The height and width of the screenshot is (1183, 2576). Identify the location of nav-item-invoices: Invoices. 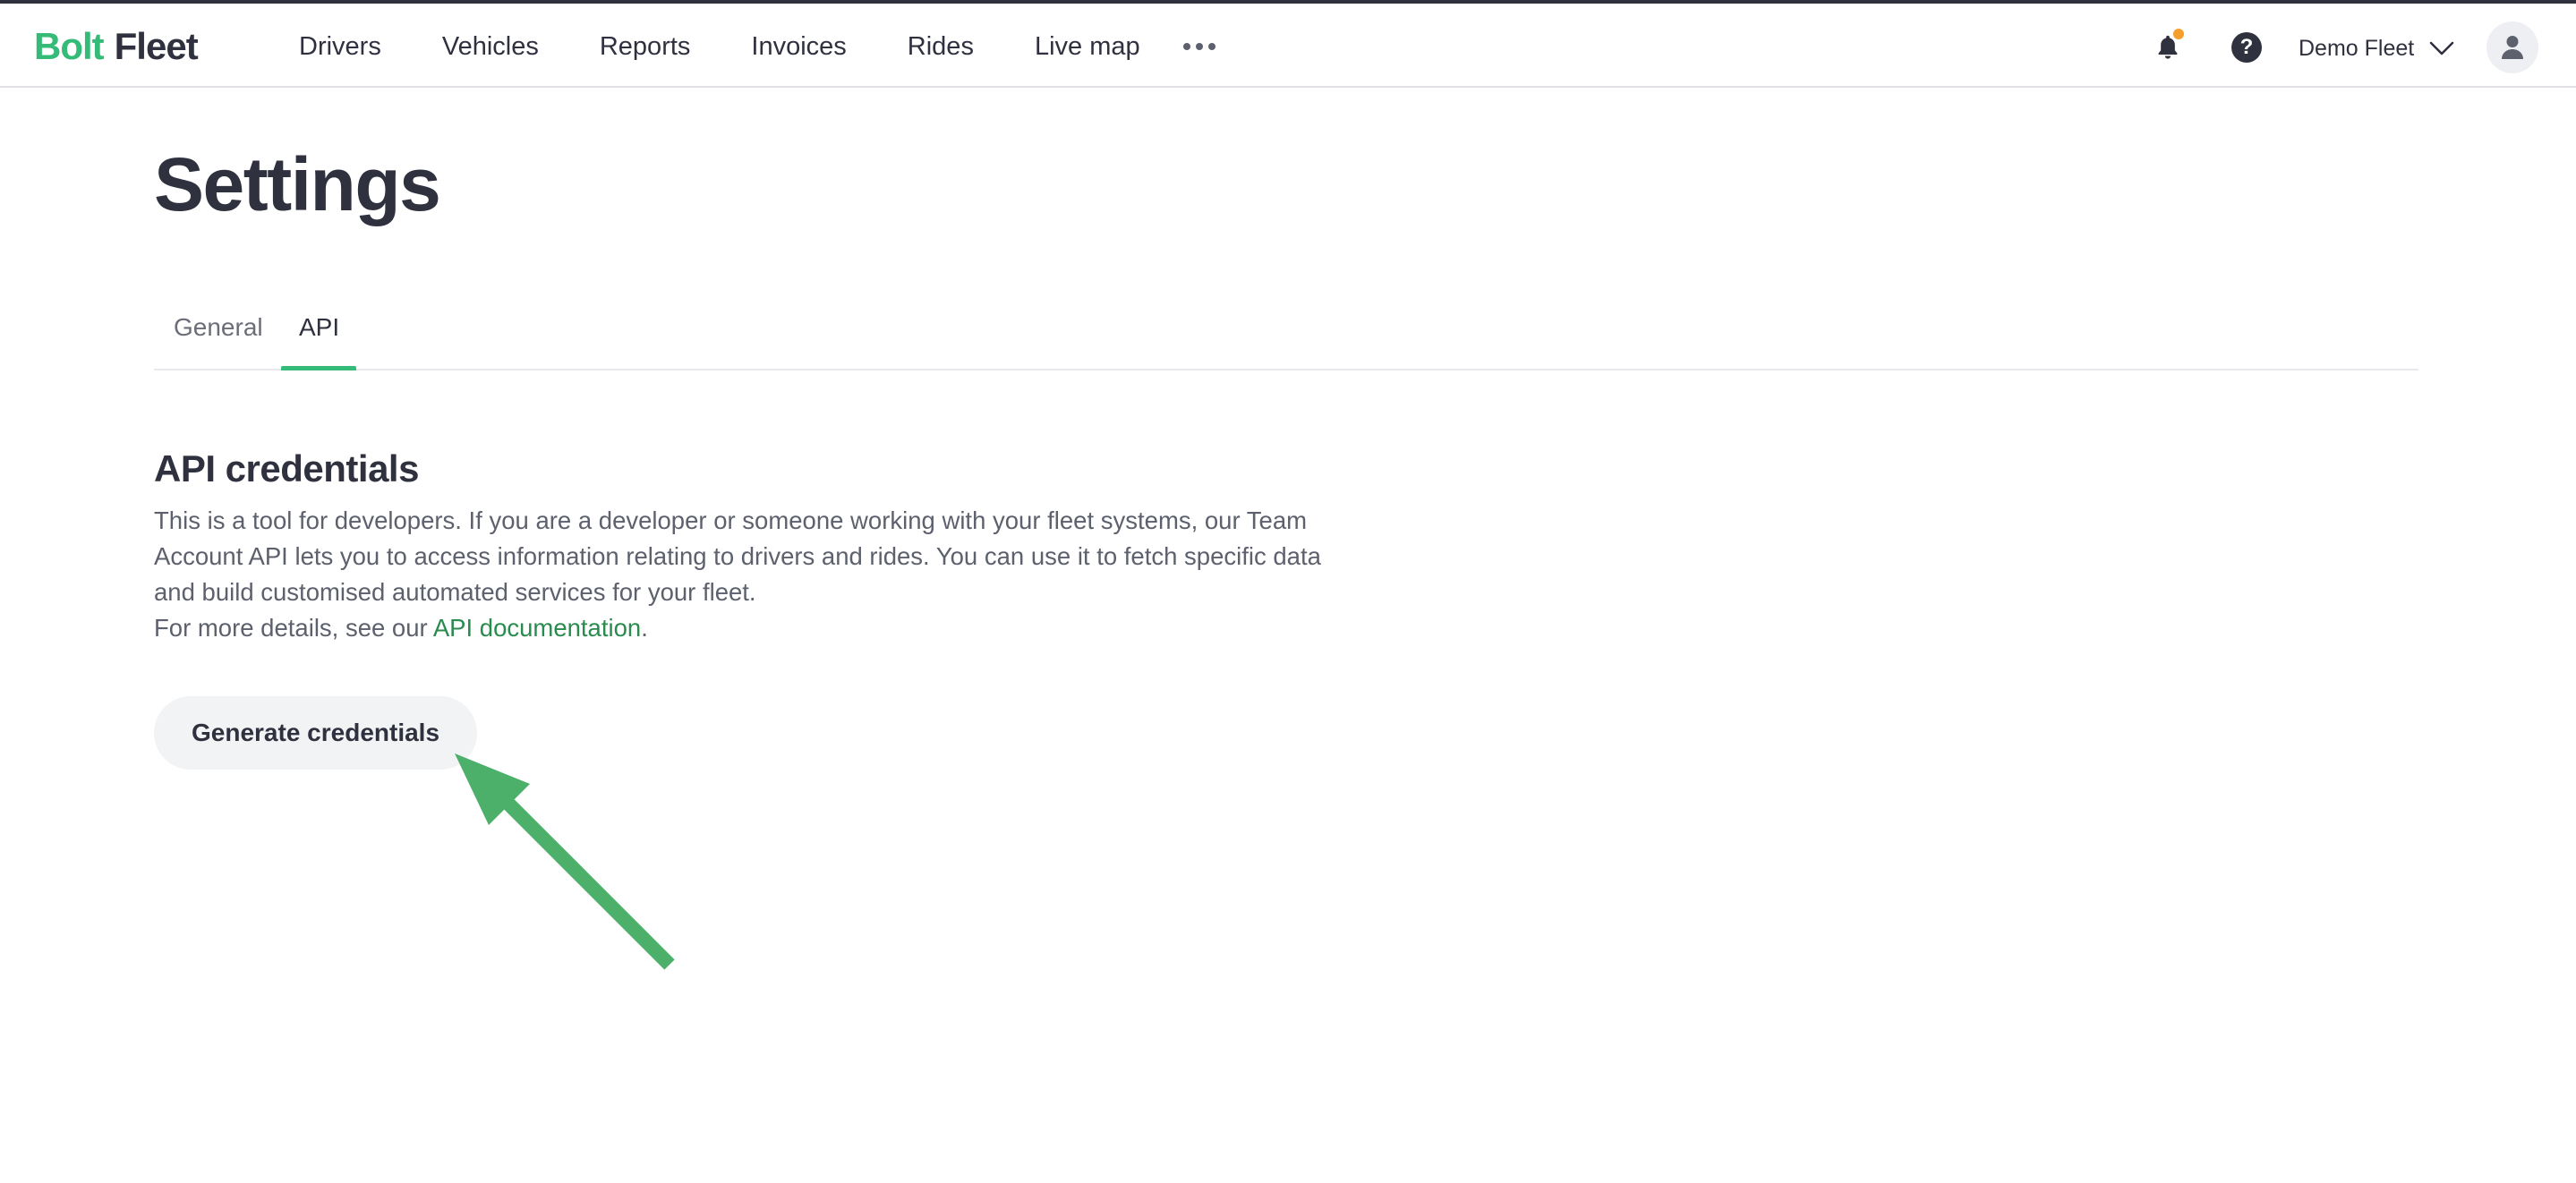
(798, 47).